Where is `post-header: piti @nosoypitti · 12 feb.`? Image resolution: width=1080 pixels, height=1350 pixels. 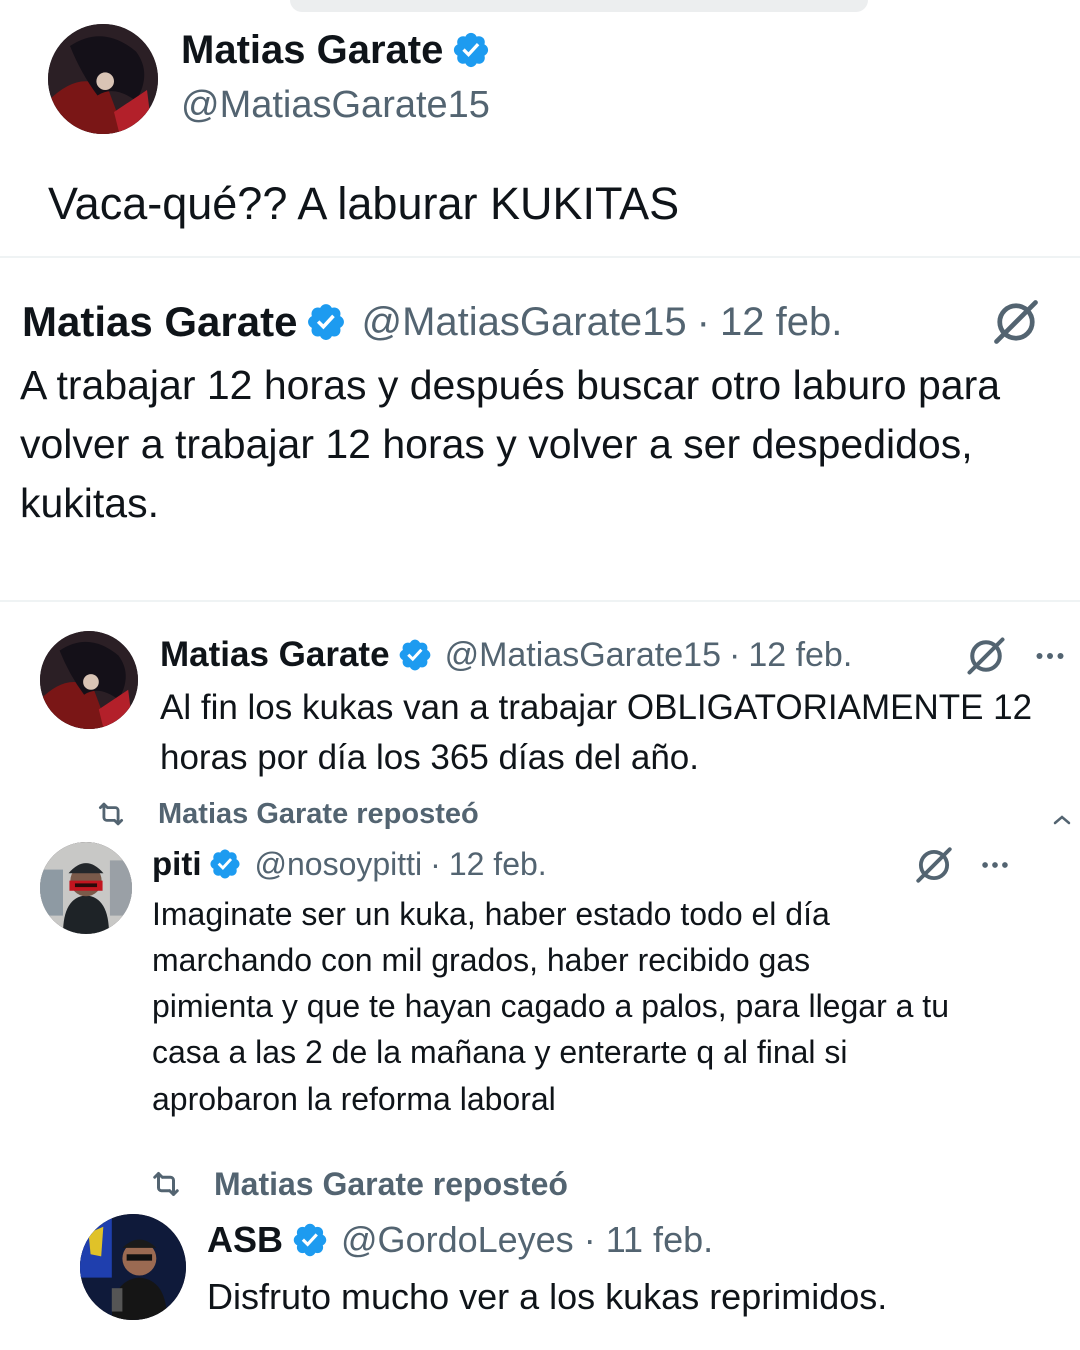
post-header: piti @nosoypitti · 12 feb. is located at coordinates (349, 864).